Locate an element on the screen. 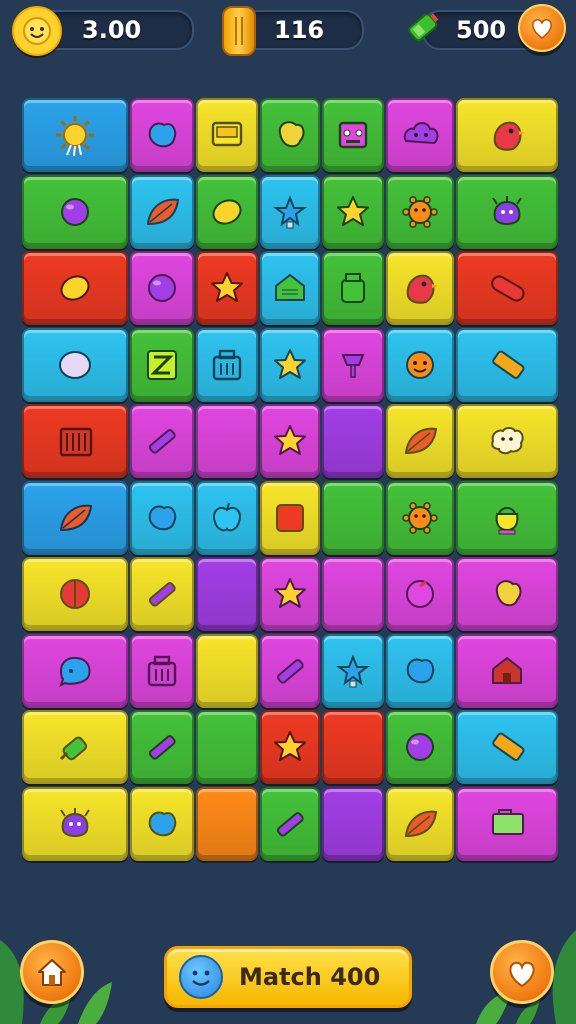 Image resolution: width=576 pixels, height=1024 pixels. blob2-icon is located at coordinates (508, 593).